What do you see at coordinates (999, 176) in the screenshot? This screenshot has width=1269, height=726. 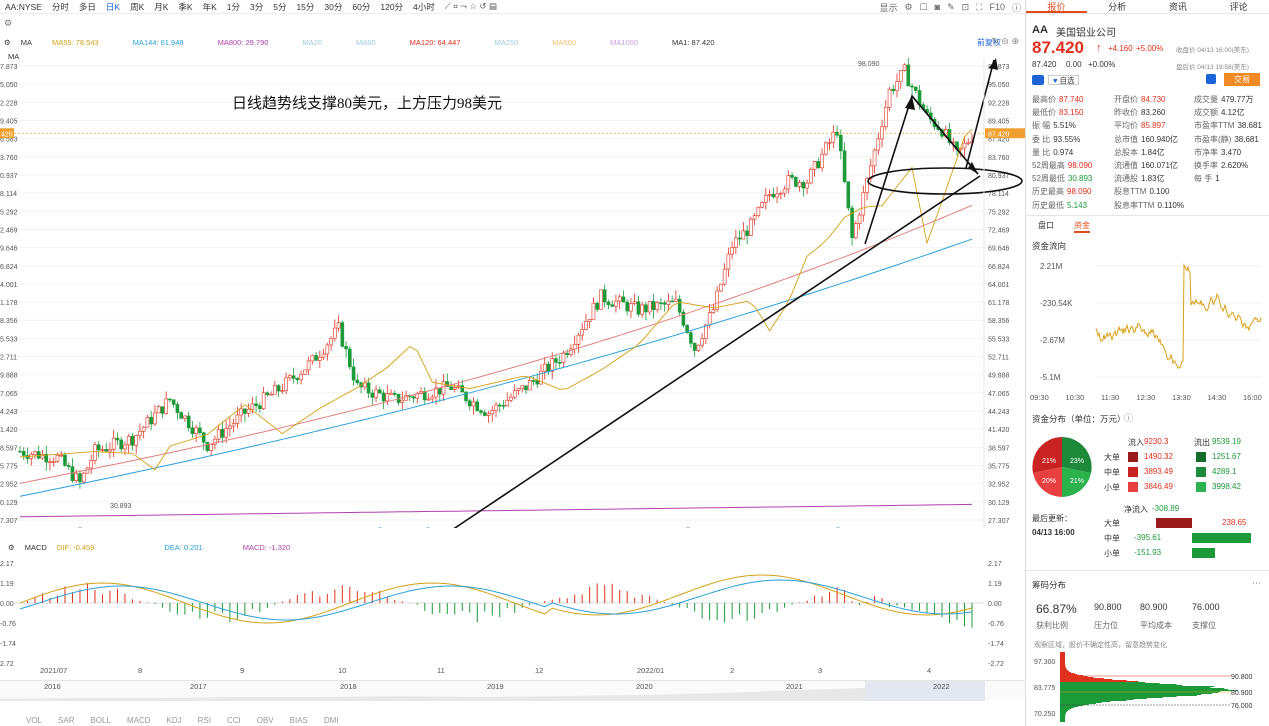 I see `price-tick-right: 80.937` at bounding box center [999, 176].